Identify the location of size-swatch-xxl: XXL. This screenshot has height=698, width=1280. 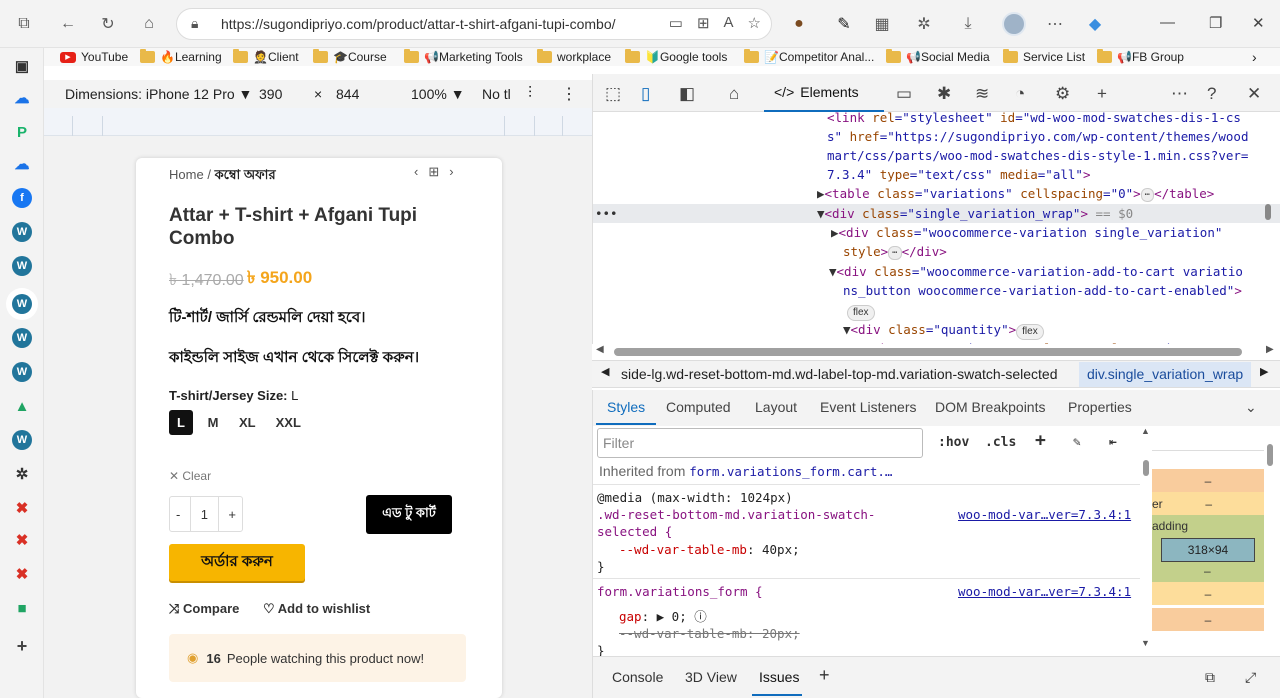
(288, 422).